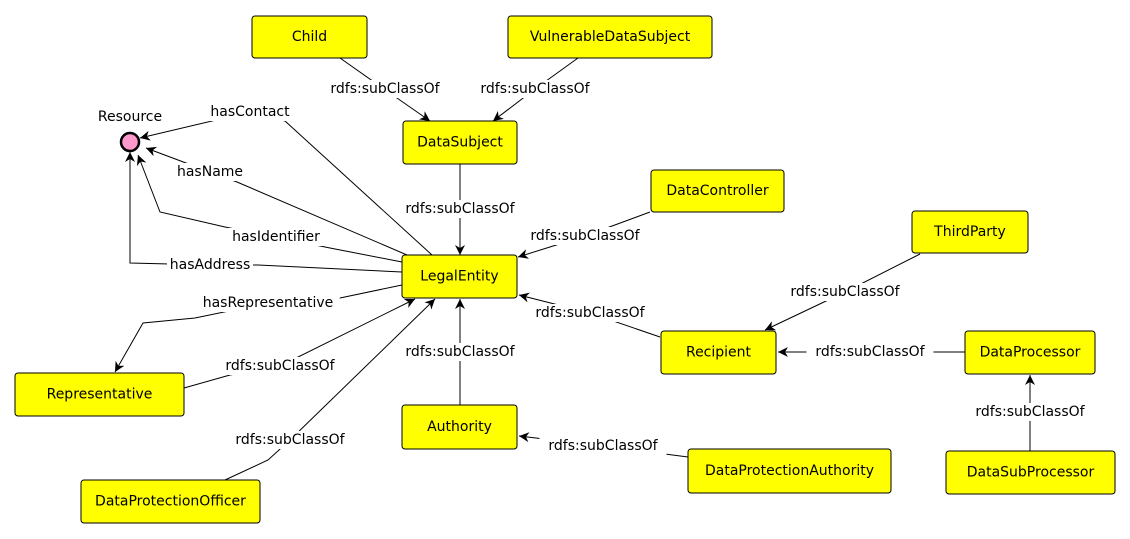 The height and width of the screenshot is (539, 1130). I want to click on class-node-dataprocessor: DataProcessor, so click(1030, 352).